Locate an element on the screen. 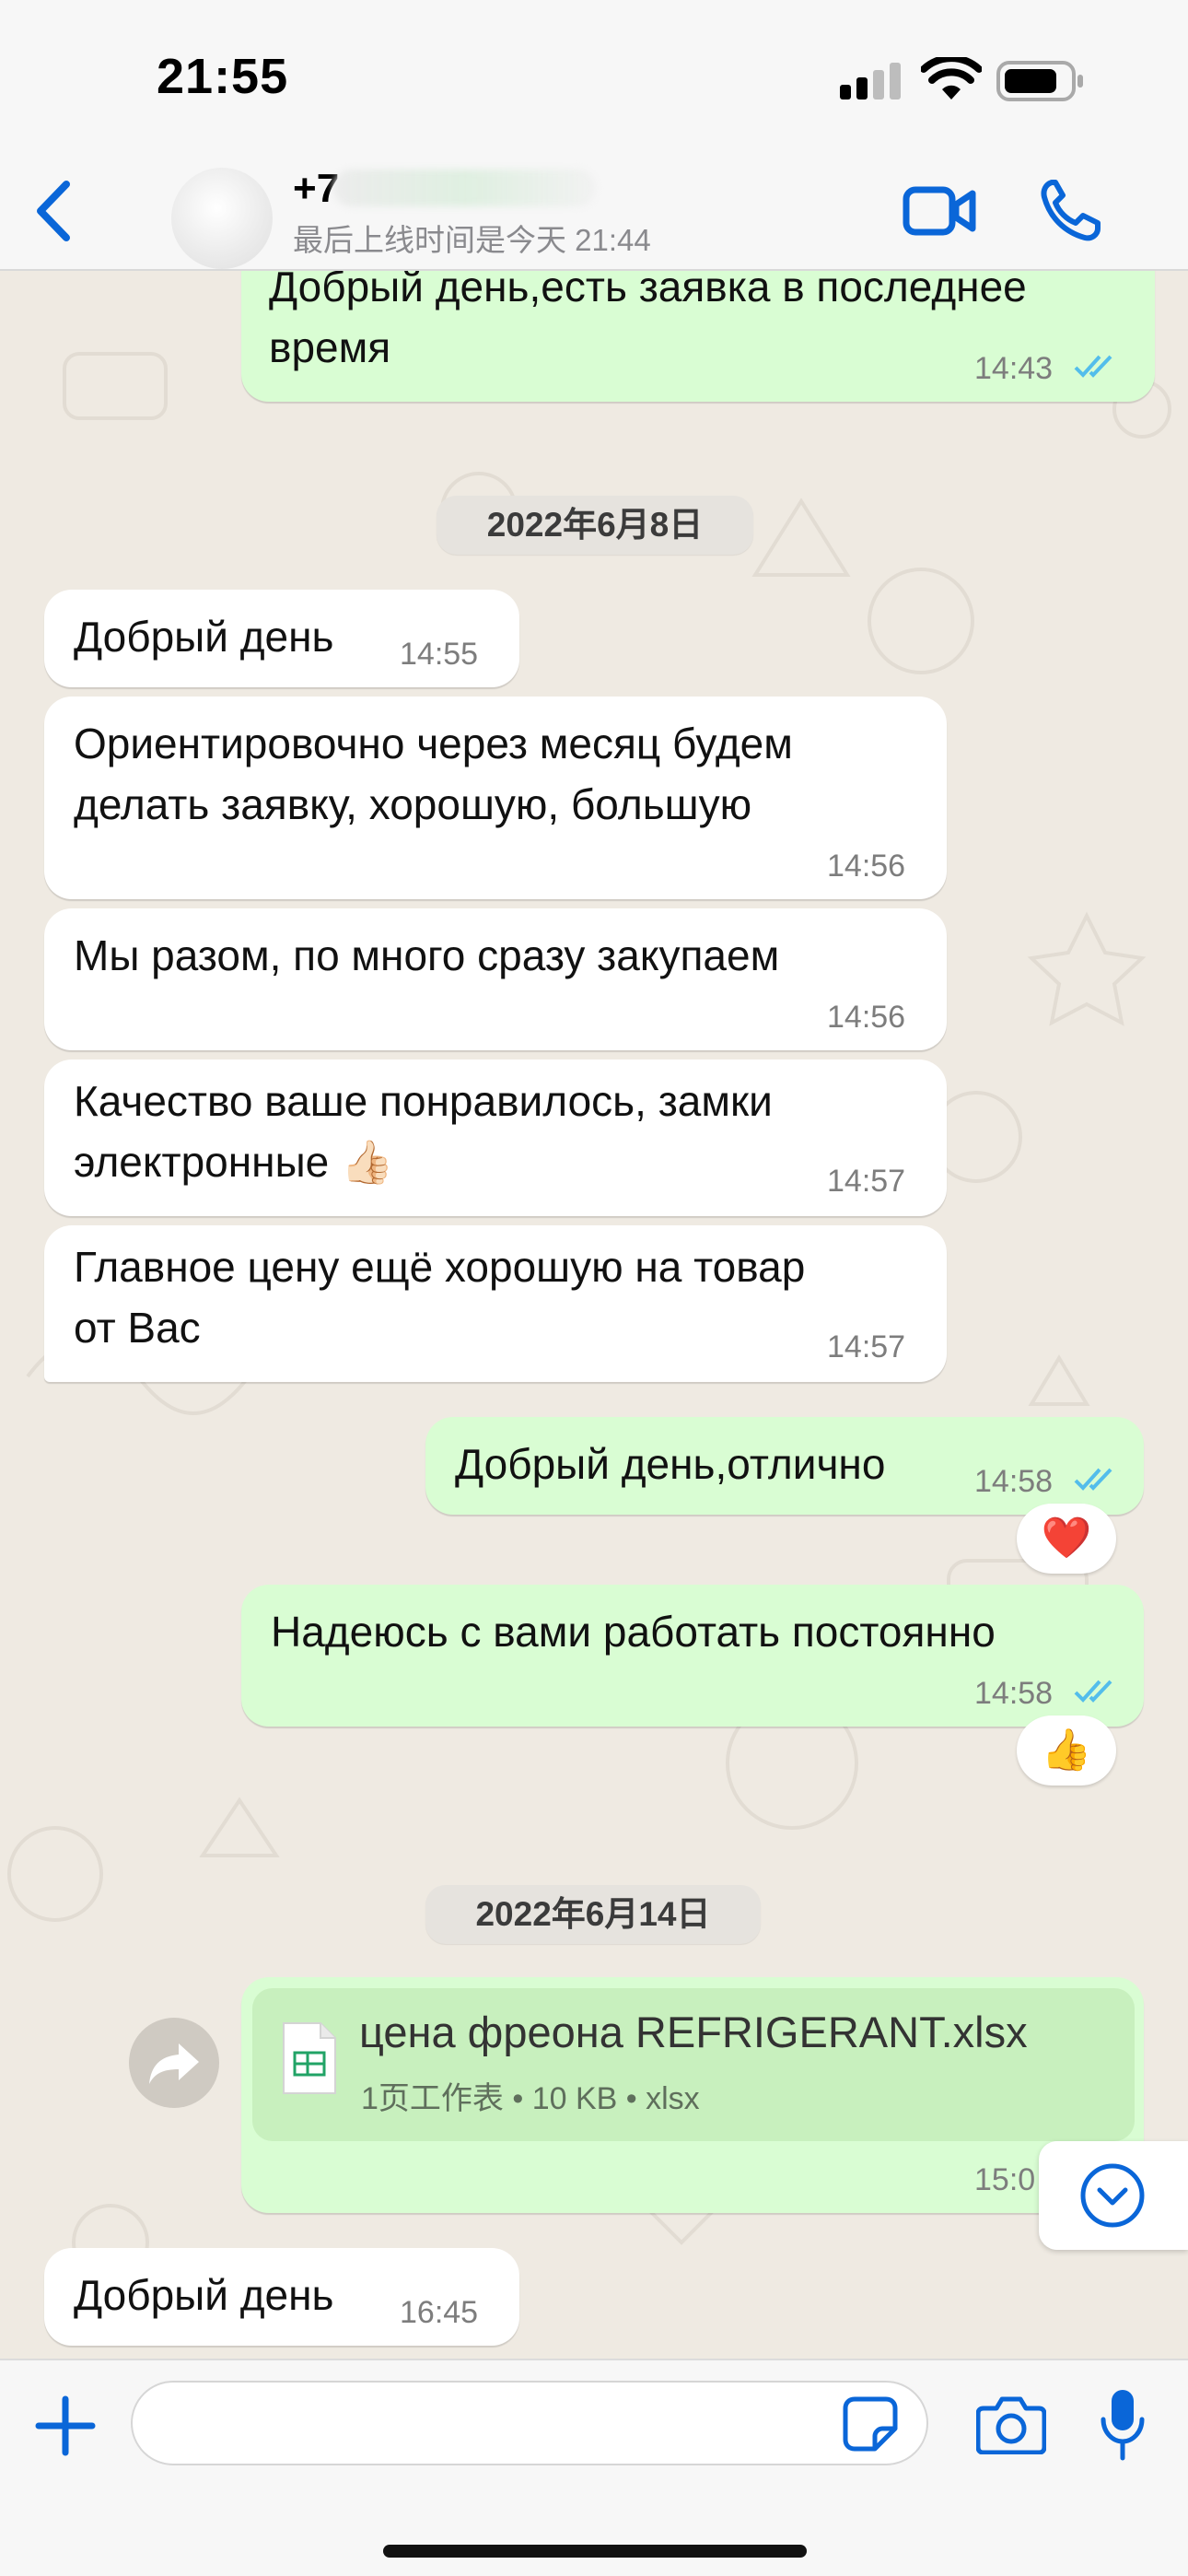 The image size is (1188, 2576). message-text: Надеюсь с вами работать постоянно is located at coordinates (633, 1632).